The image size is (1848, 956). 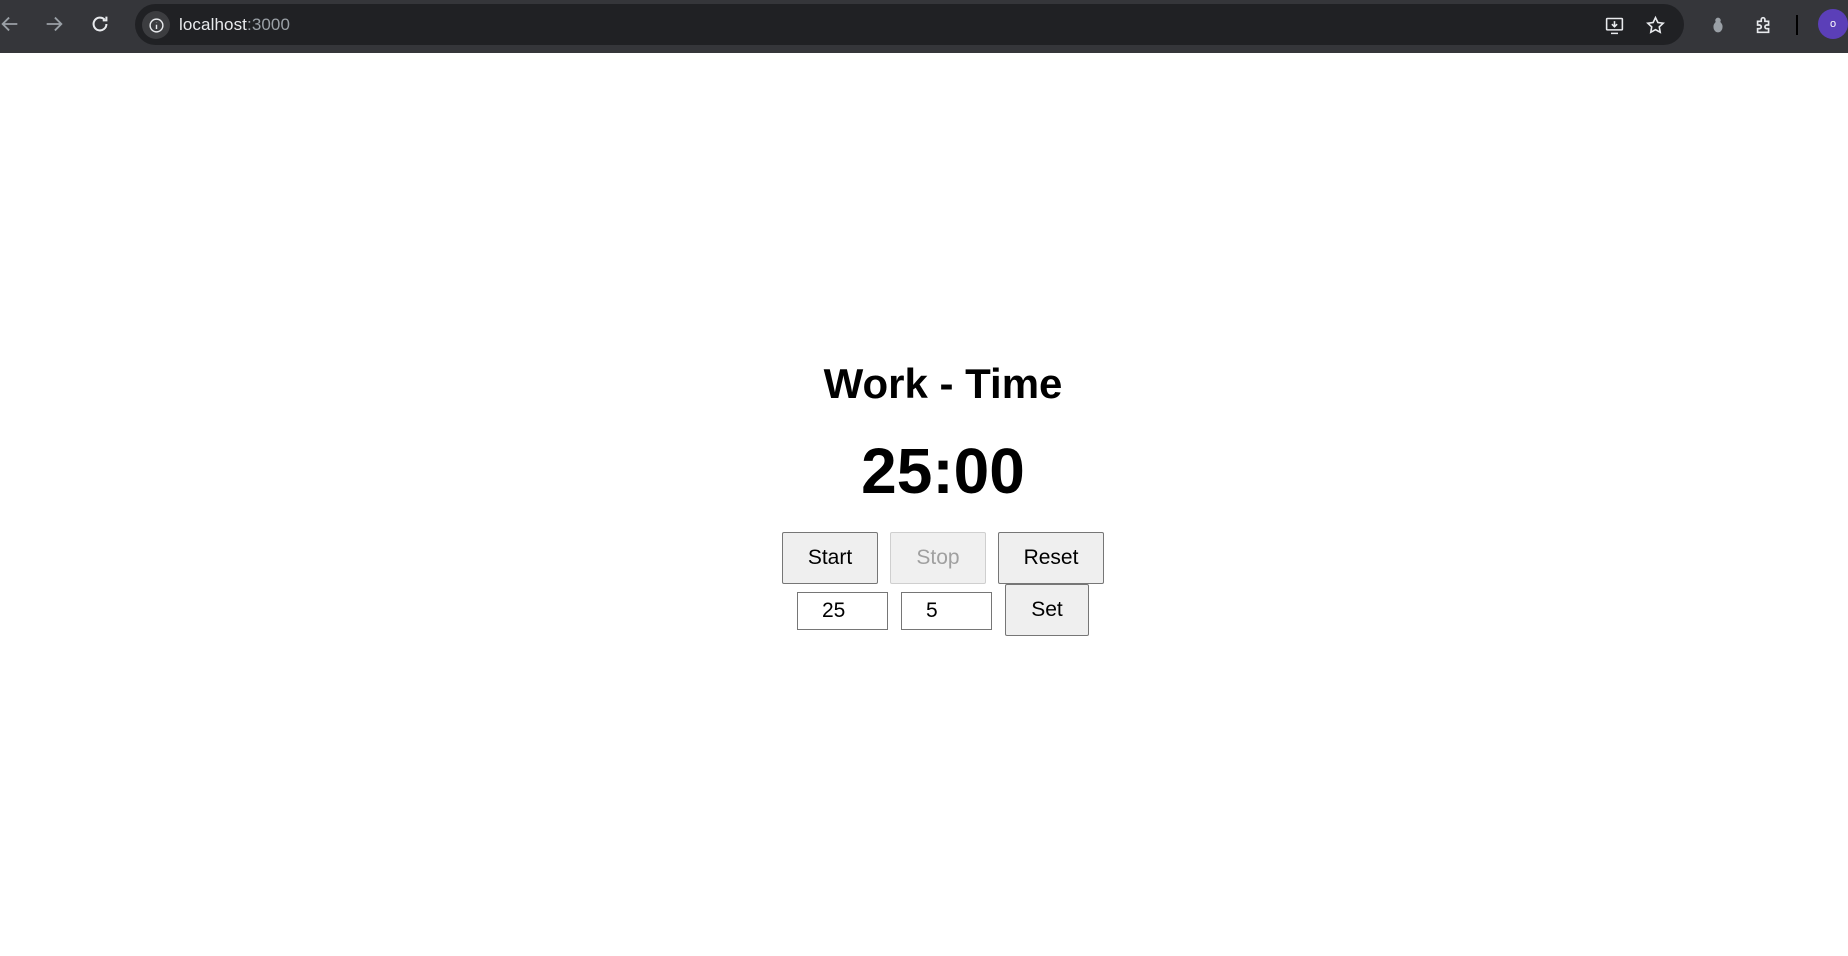 What do you see at coordinates (1047, 610) in the screenshot?
I see `set-button: Set` at bounding box center [1047, 610].